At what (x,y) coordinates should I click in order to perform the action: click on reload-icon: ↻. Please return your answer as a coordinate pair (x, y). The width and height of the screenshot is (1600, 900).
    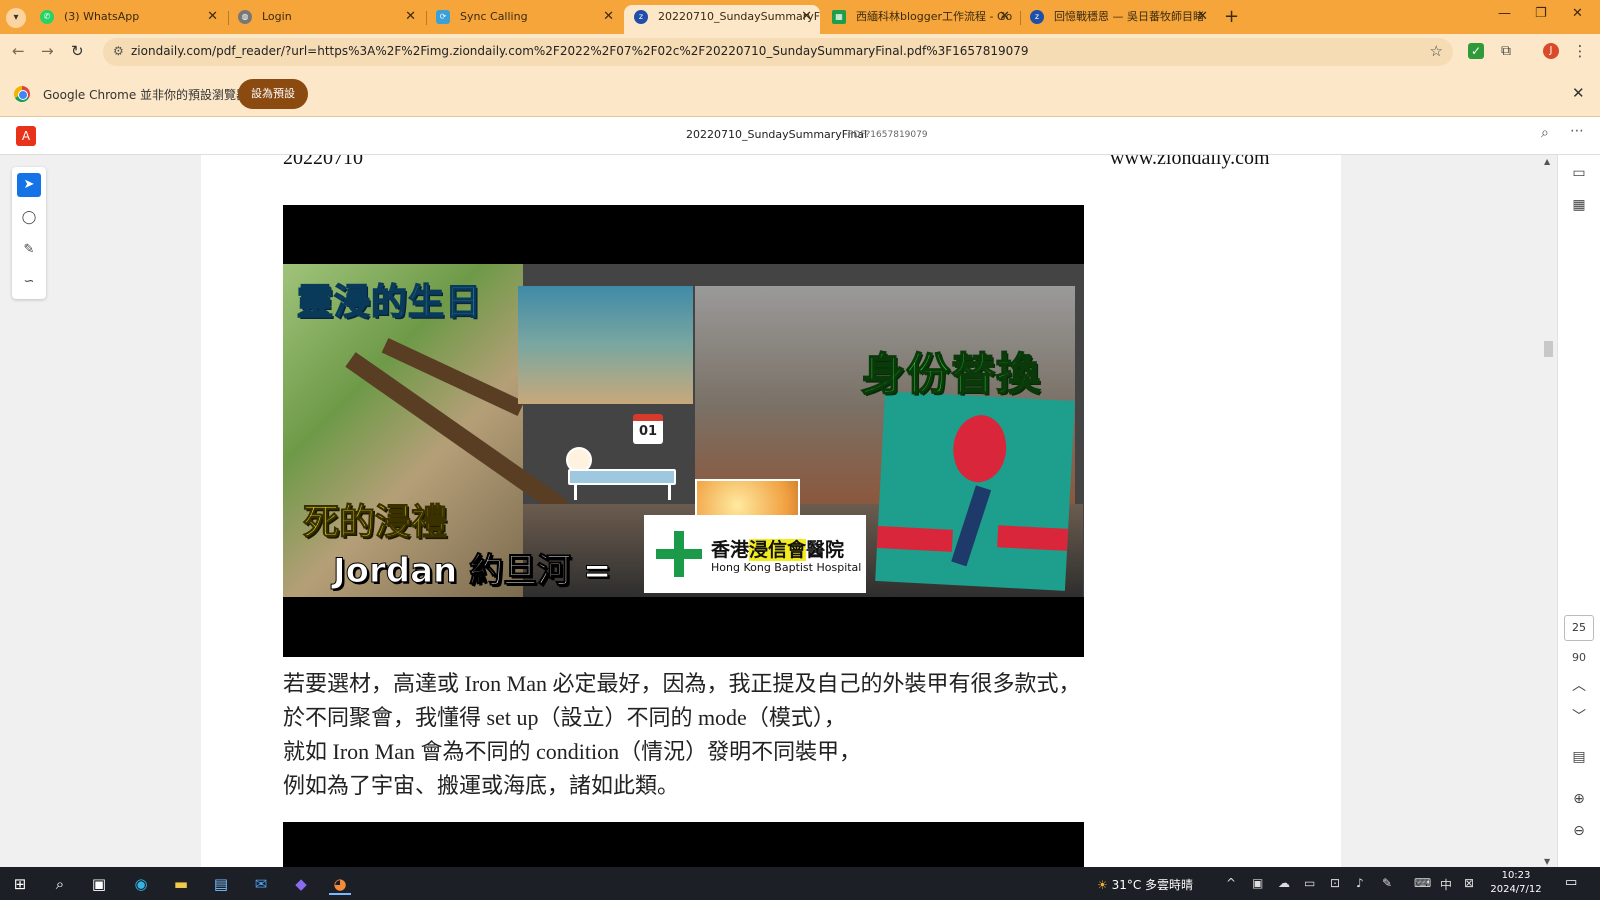
    Looking at the image, I should click on (77, 51).